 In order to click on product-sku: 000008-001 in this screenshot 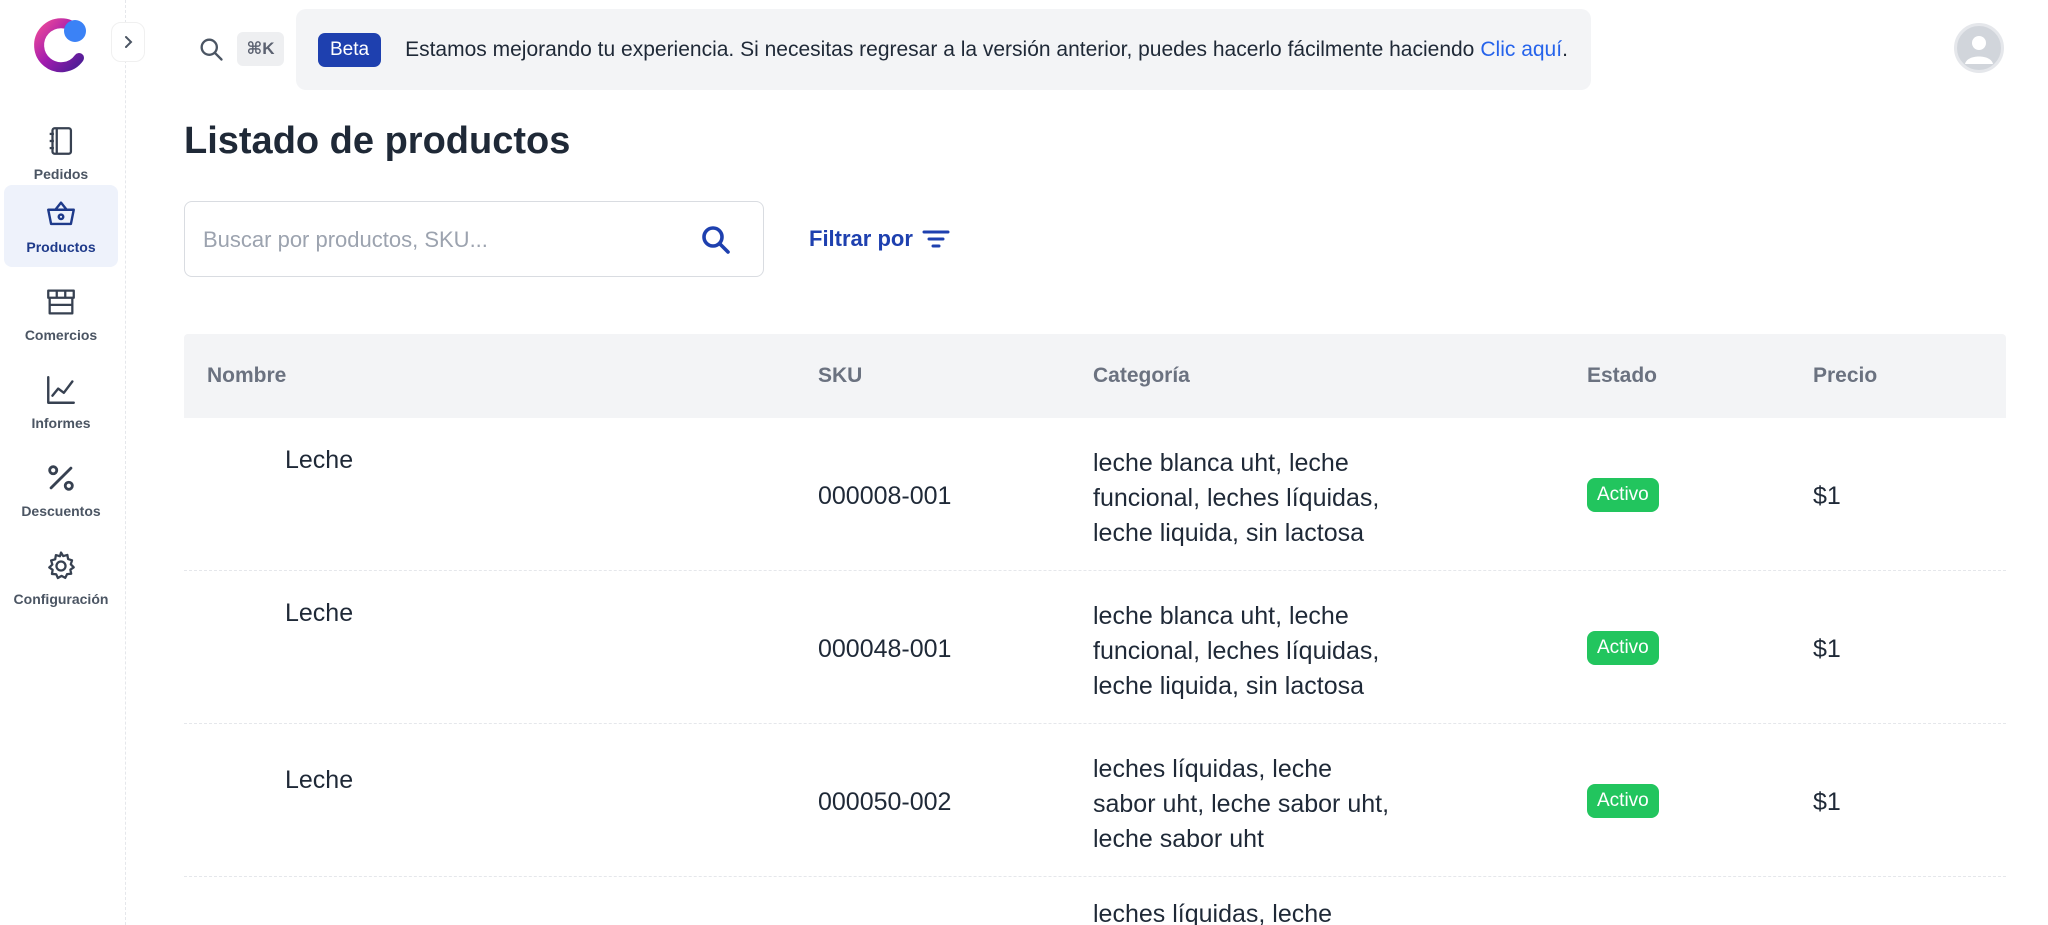, I will do `click(885, 496)`.